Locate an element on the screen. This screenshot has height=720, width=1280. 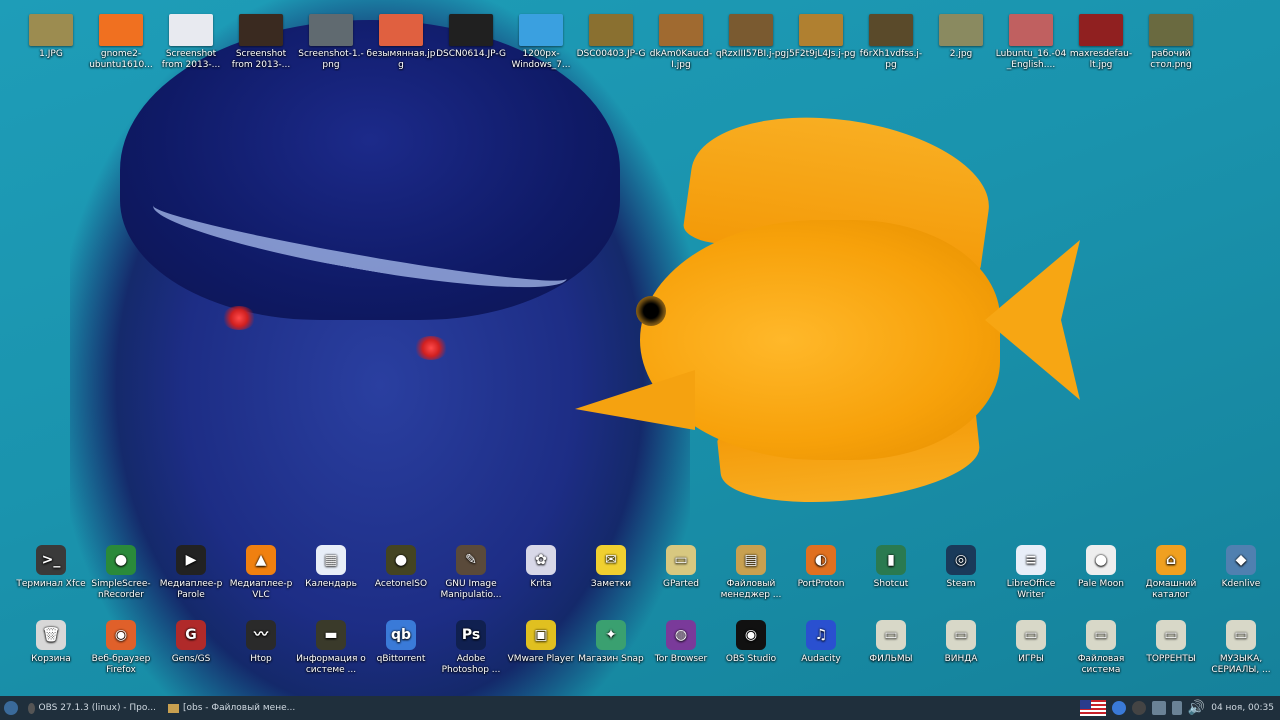
desktop-launcher-icon: ● SimpleScree-nRecorder is located at coordinates (121, 573).